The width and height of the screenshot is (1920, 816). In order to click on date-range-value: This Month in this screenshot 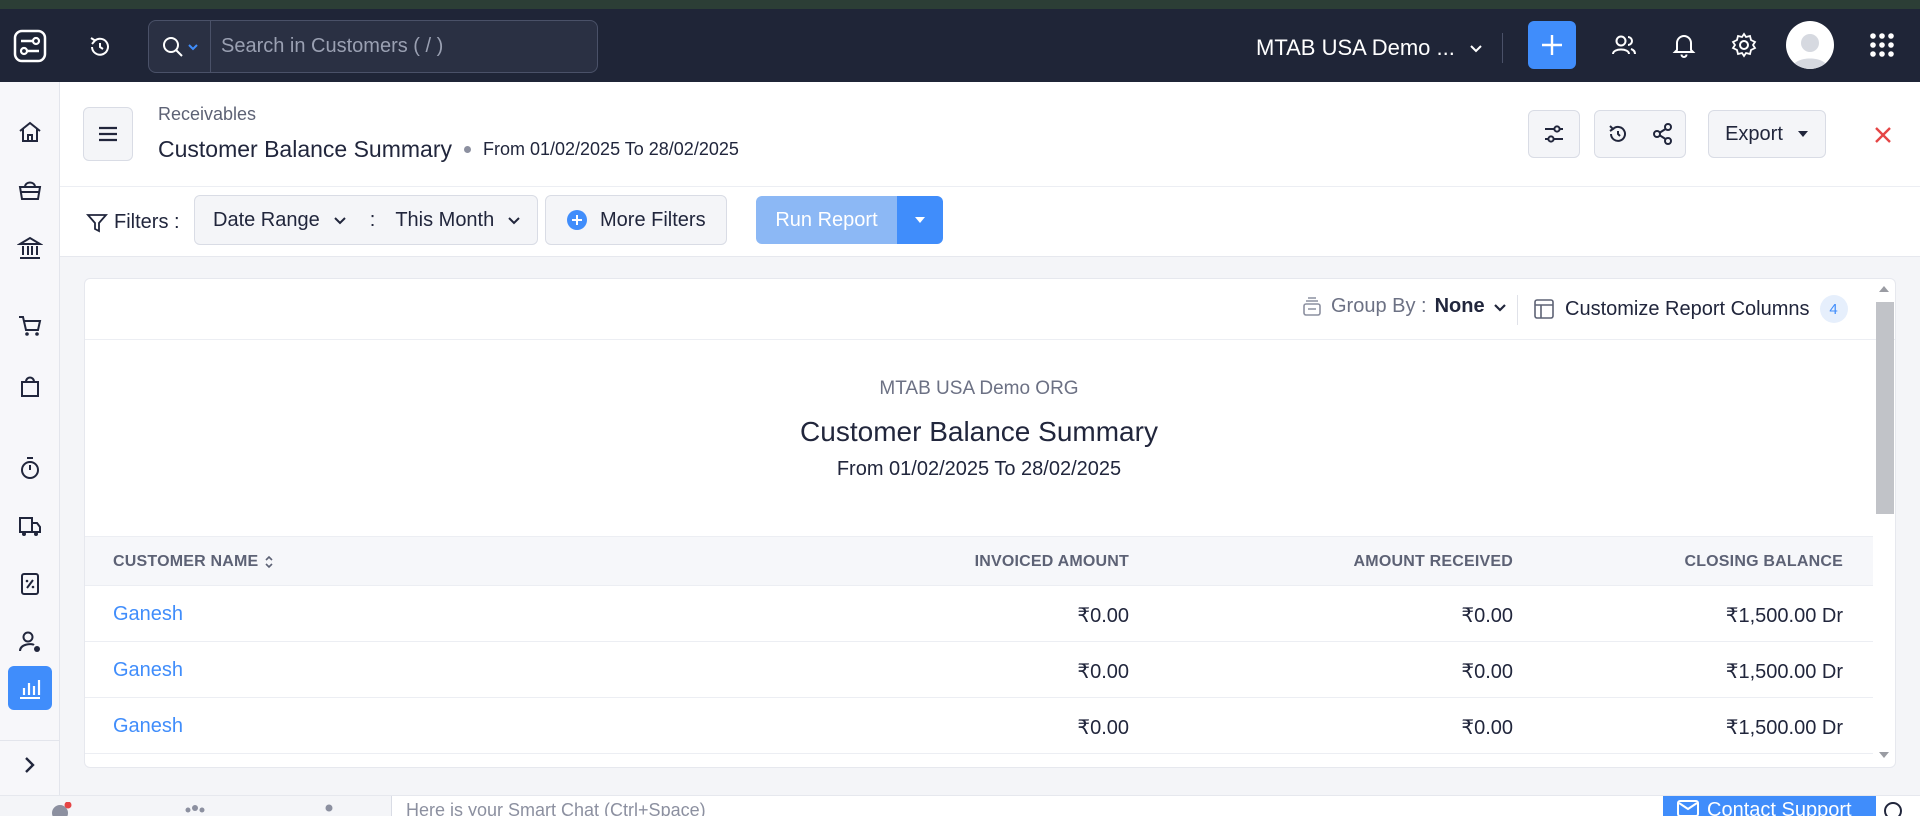, I will do `click(445, 219)`.